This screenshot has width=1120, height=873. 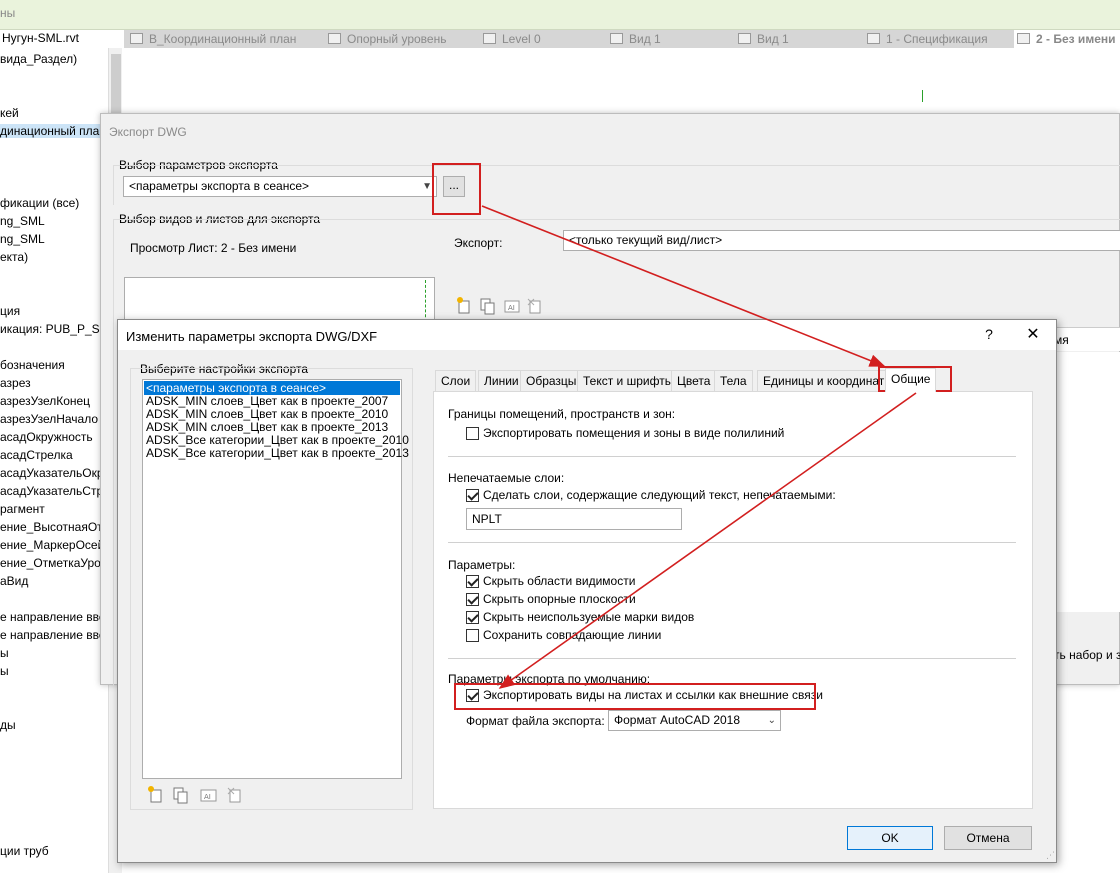 What do you see at coordinates (456, 380) in the screenshot?
I see `tab-layers: Слои` at bounding box center [456, 380].